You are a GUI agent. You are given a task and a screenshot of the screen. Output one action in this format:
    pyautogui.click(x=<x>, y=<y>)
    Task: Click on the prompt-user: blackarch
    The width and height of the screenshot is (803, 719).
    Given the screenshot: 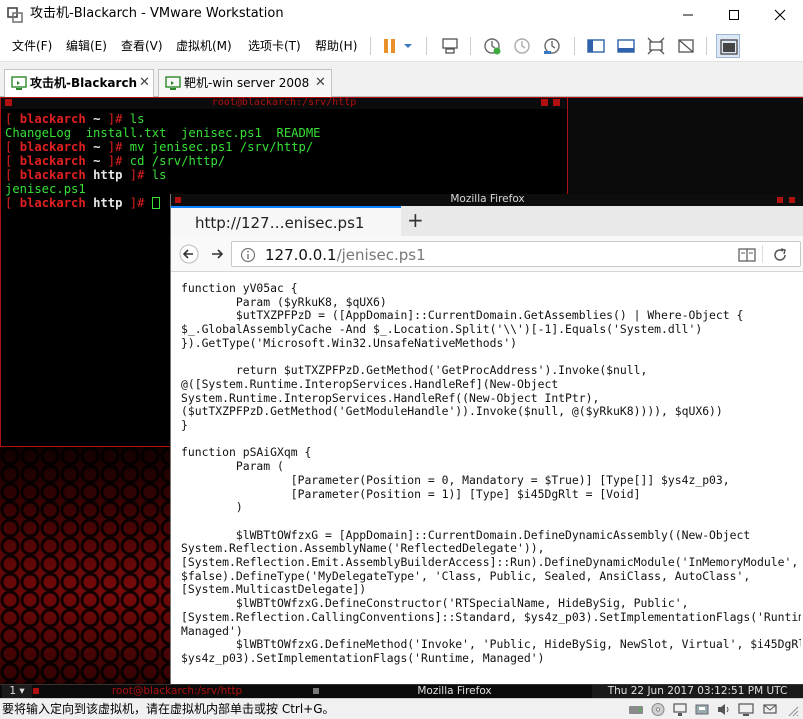 What is the action you would take?
    pyautogui.click(x=52, y=119)
    